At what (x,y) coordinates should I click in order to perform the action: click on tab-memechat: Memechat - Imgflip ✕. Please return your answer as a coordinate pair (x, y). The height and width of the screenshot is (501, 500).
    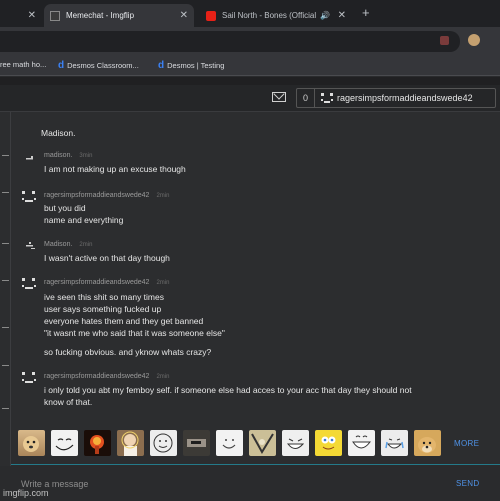
    Looking at the image, I should click on (119, 15).